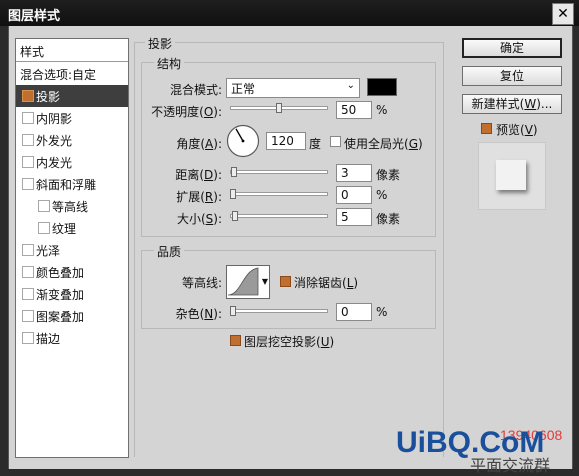 The width and height of the screenshot is (579, 476). I want to click on distance-slider-track, so click(279, 172).